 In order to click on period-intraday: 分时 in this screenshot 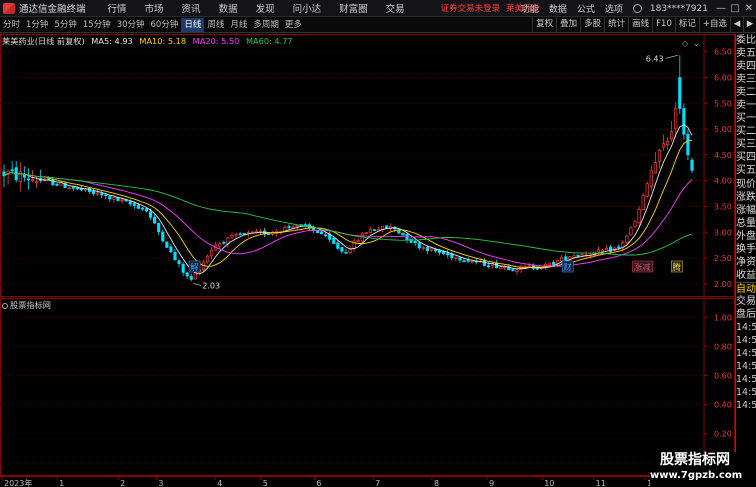, I will do `click(11, 25)`.